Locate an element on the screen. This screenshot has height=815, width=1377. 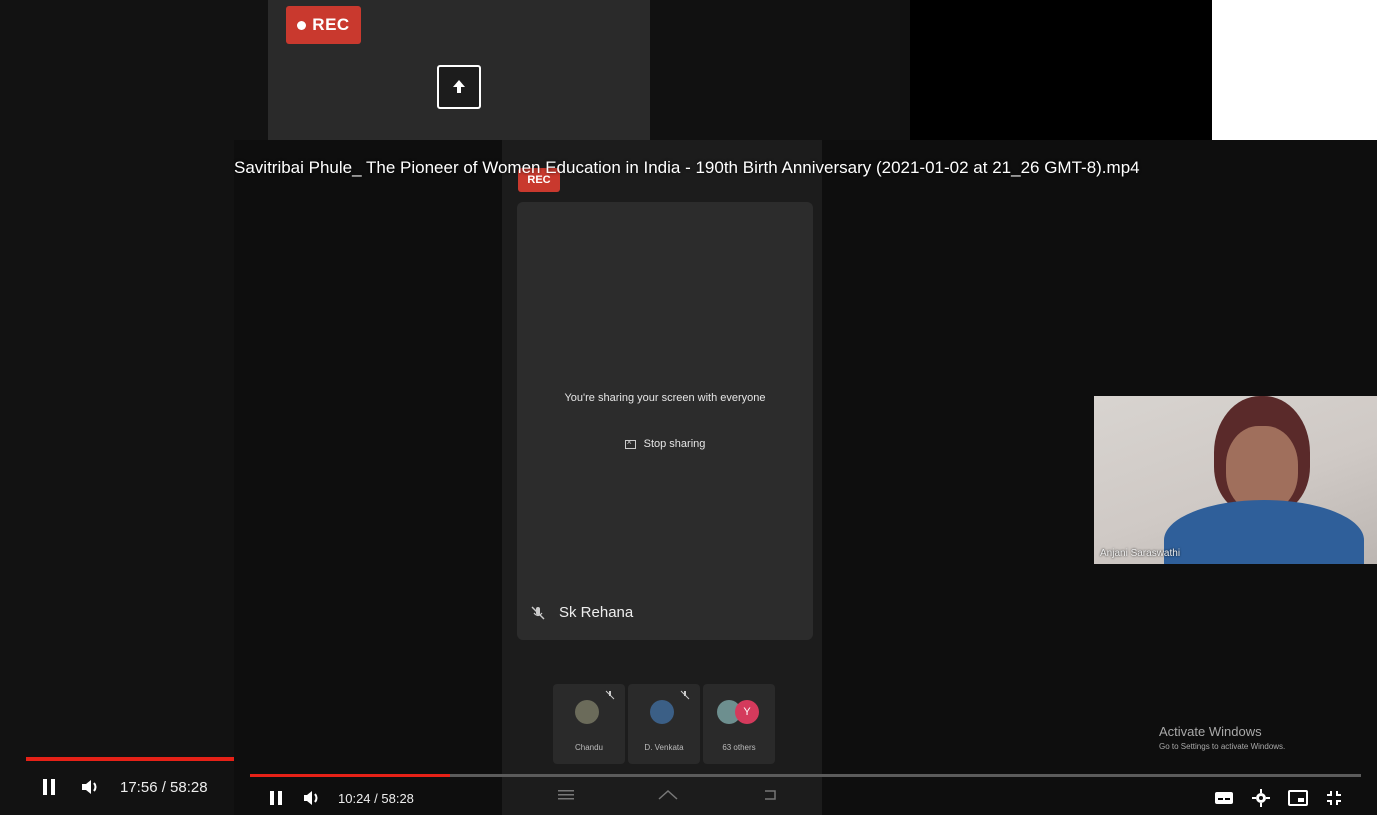
upload-arrow-icon is located at coordinates (459, 87).